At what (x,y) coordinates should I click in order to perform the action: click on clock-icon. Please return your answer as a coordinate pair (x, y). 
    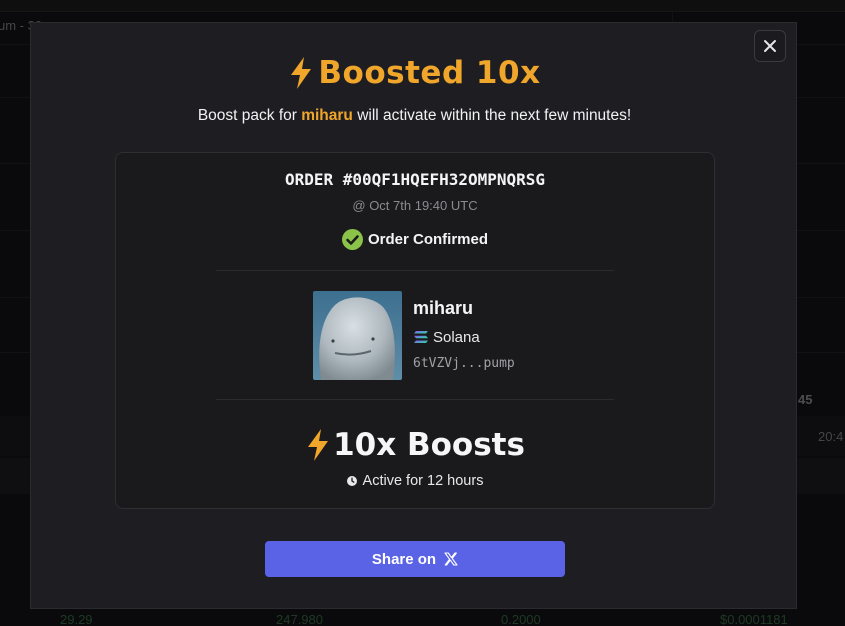
    Looking at the image, I should click on (351, 481).